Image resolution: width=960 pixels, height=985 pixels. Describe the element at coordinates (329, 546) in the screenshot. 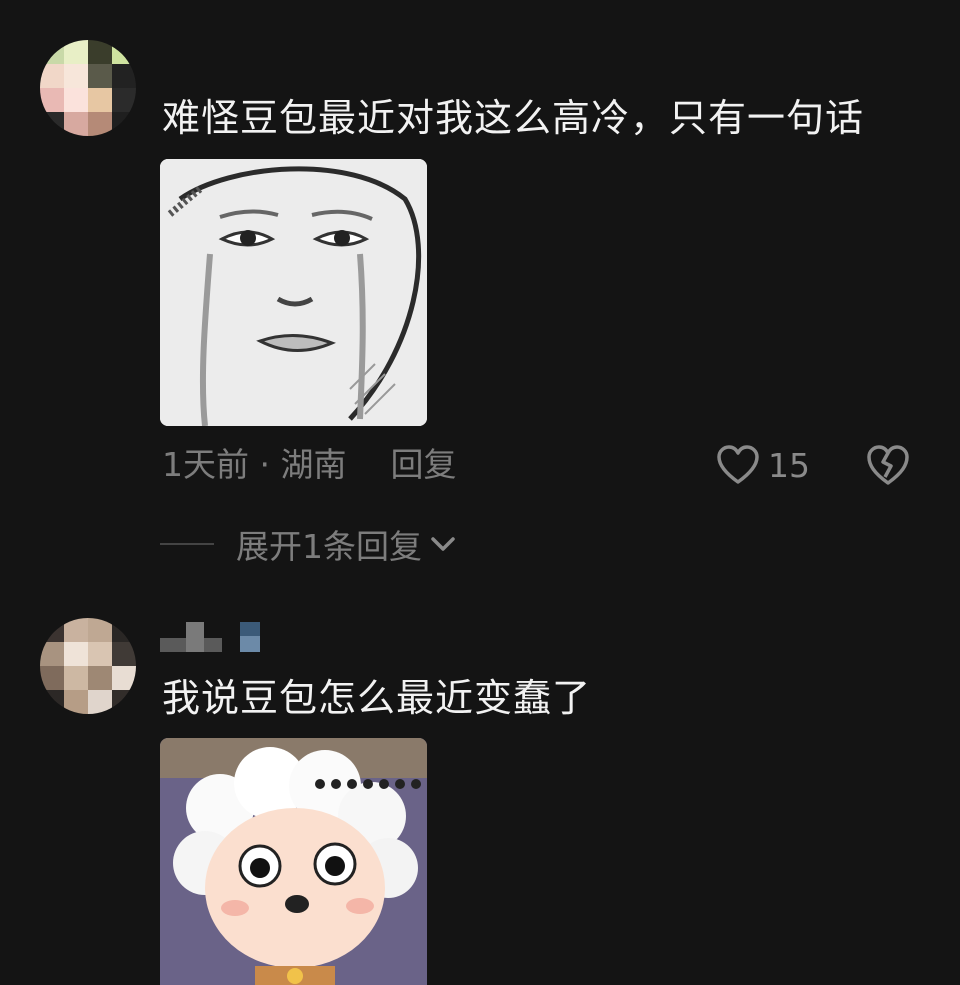

I see `expand-replies-label: 展开1条回复` at that location.